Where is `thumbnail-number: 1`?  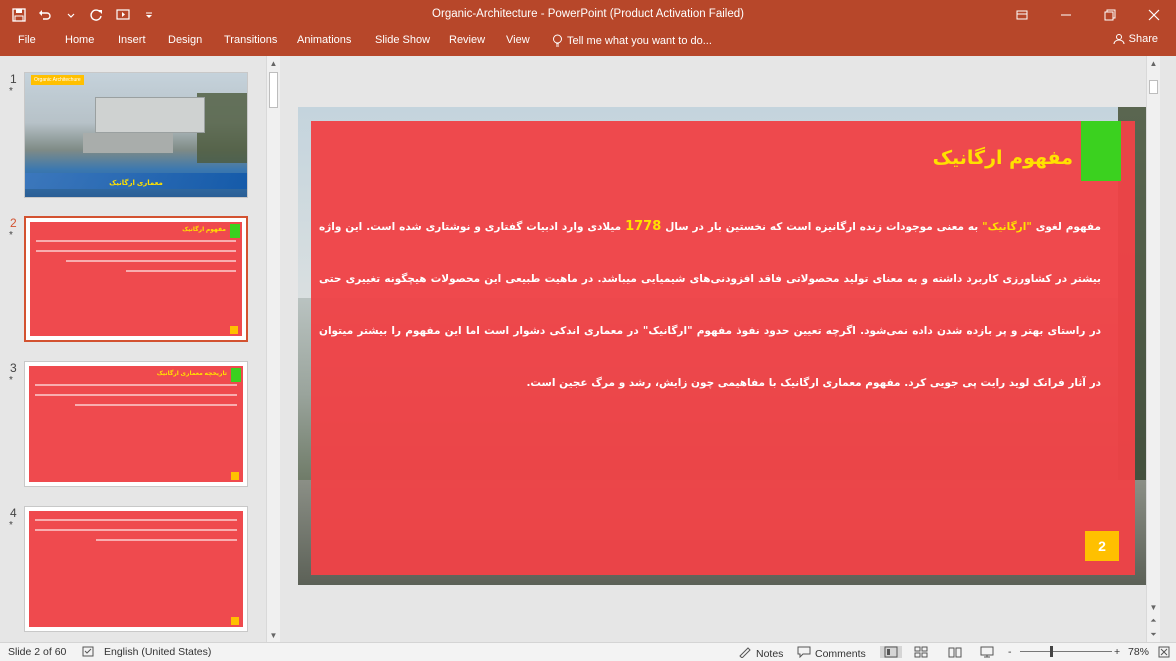 thumbnail-number: 1 is located at coordinates (13, 79).